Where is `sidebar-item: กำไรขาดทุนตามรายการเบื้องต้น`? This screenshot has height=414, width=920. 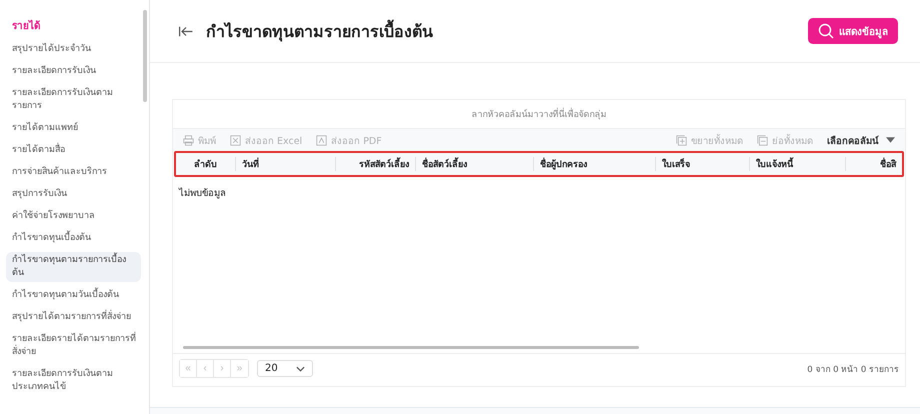 sidebar-item: กำไรขาดทุนตามรายการเบื้องต้น is located at coordinates (73, 267).